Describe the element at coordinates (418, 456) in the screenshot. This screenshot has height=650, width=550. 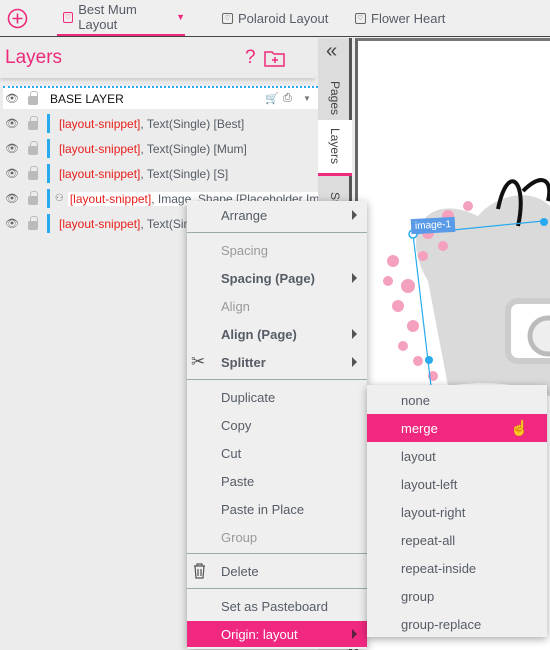
I see `menu-label: layout` at that location.